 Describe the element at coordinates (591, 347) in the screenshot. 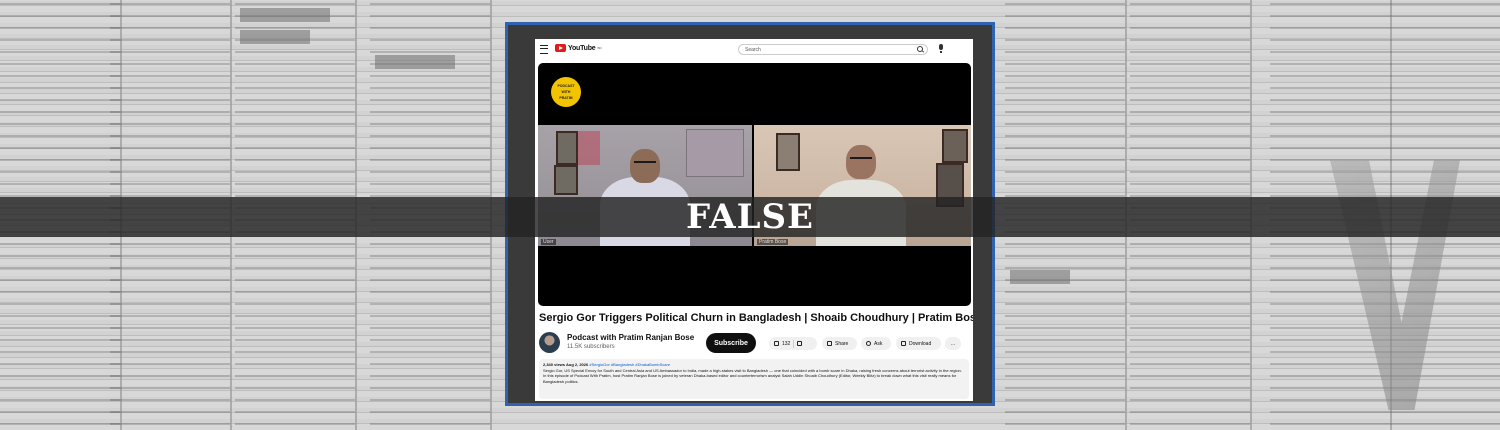

I see `subscriber-count: 11.5K subscribers` at that location.